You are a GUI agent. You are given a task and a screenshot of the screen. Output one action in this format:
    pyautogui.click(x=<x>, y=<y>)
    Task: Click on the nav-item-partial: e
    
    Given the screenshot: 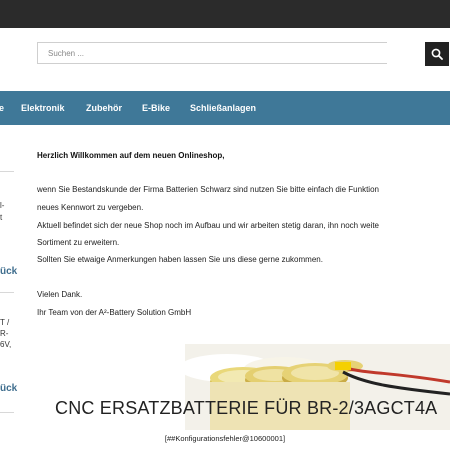 What is the action you would take?
    pyautogui.click(x=2, y=108)
    